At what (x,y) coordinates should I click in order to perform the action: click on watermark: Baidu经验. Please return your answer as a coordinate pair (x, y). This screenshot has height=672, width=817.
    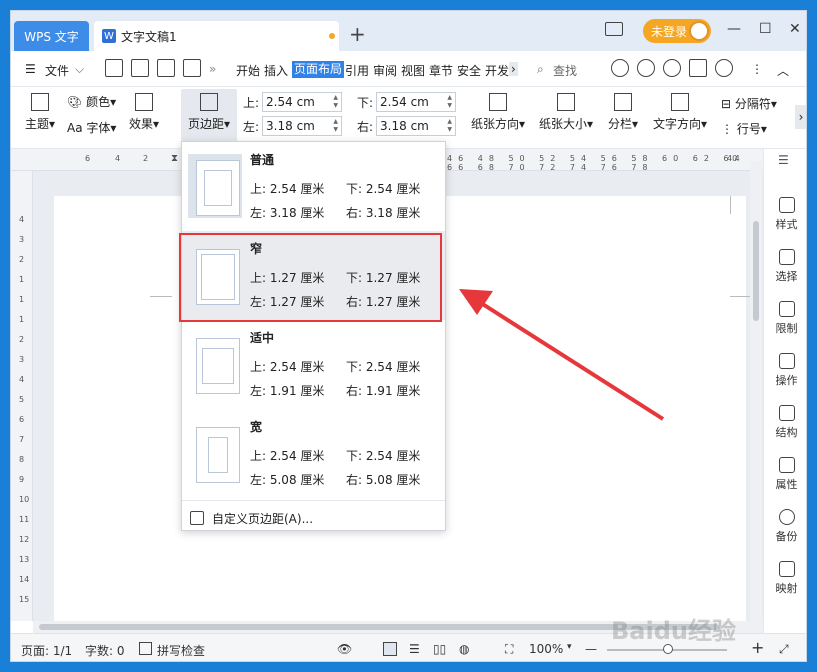
    Looking at the image, I should click on (673, 631).